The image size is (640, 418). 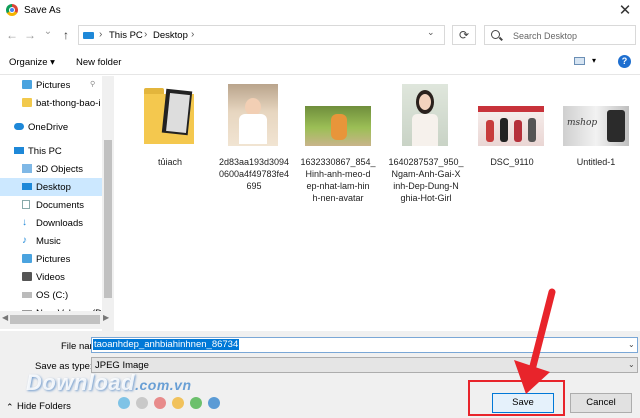 What do you see at coordinates (55, 319) in the screenshot?
I see `sidebar-horizontal-thumb` at bounding box center [55, 319].